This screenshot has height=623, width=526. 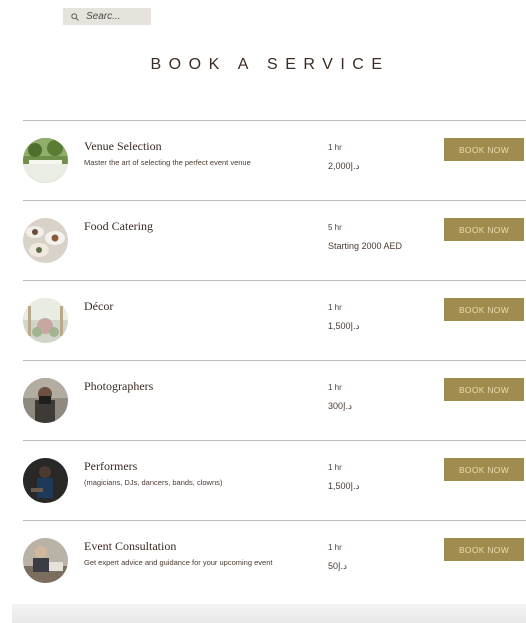 What do you see at coordinates (119, 386) in the screenshot?
I see `service-name: Photographers` at bounding box center [119, 386].